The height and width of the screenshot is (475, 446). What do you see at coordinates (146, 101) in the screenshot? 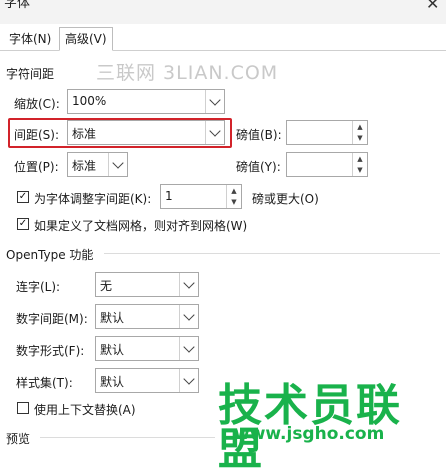
I see `scale-combo: 100%` at bounding box center [146, 101].